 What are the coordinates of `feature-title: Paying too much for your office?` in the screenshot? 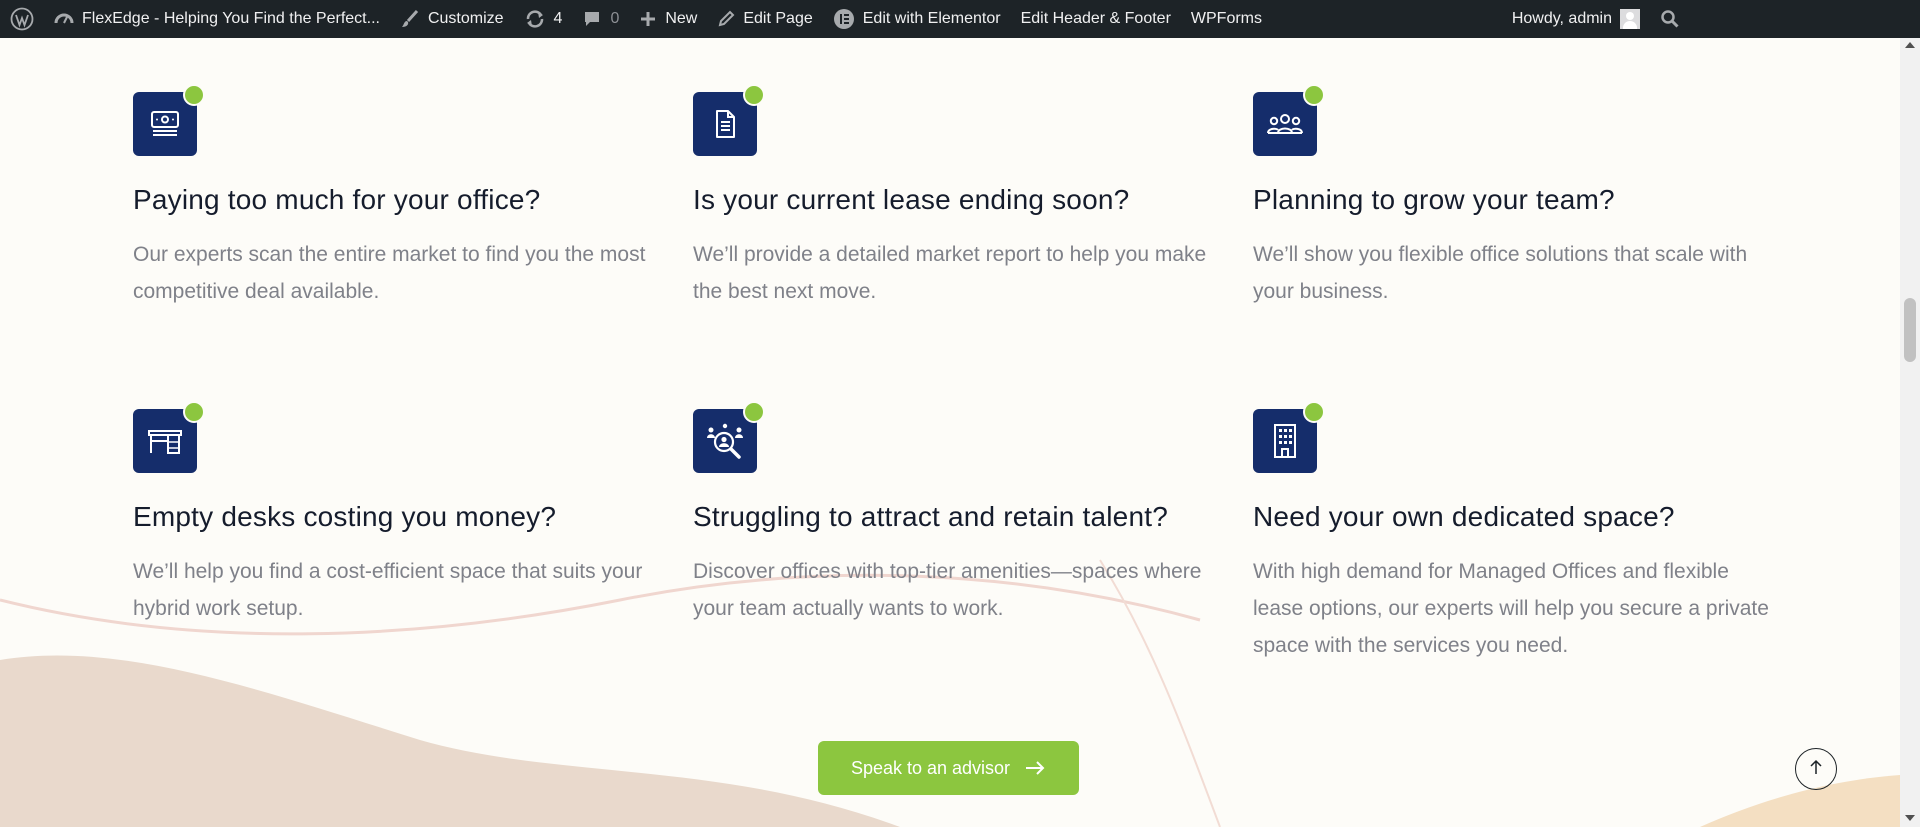 It's located at (337, 199).